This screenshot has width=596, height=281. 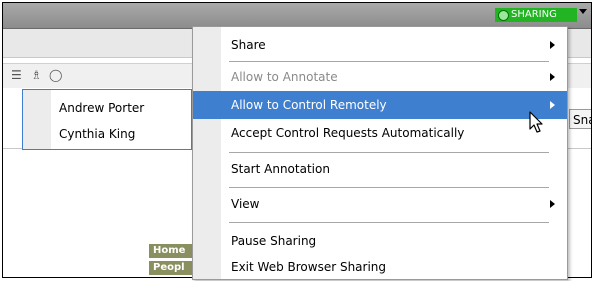 I want to click on menu-item-label: Exit Web Browser Sharing, so click(x=309, y=267).